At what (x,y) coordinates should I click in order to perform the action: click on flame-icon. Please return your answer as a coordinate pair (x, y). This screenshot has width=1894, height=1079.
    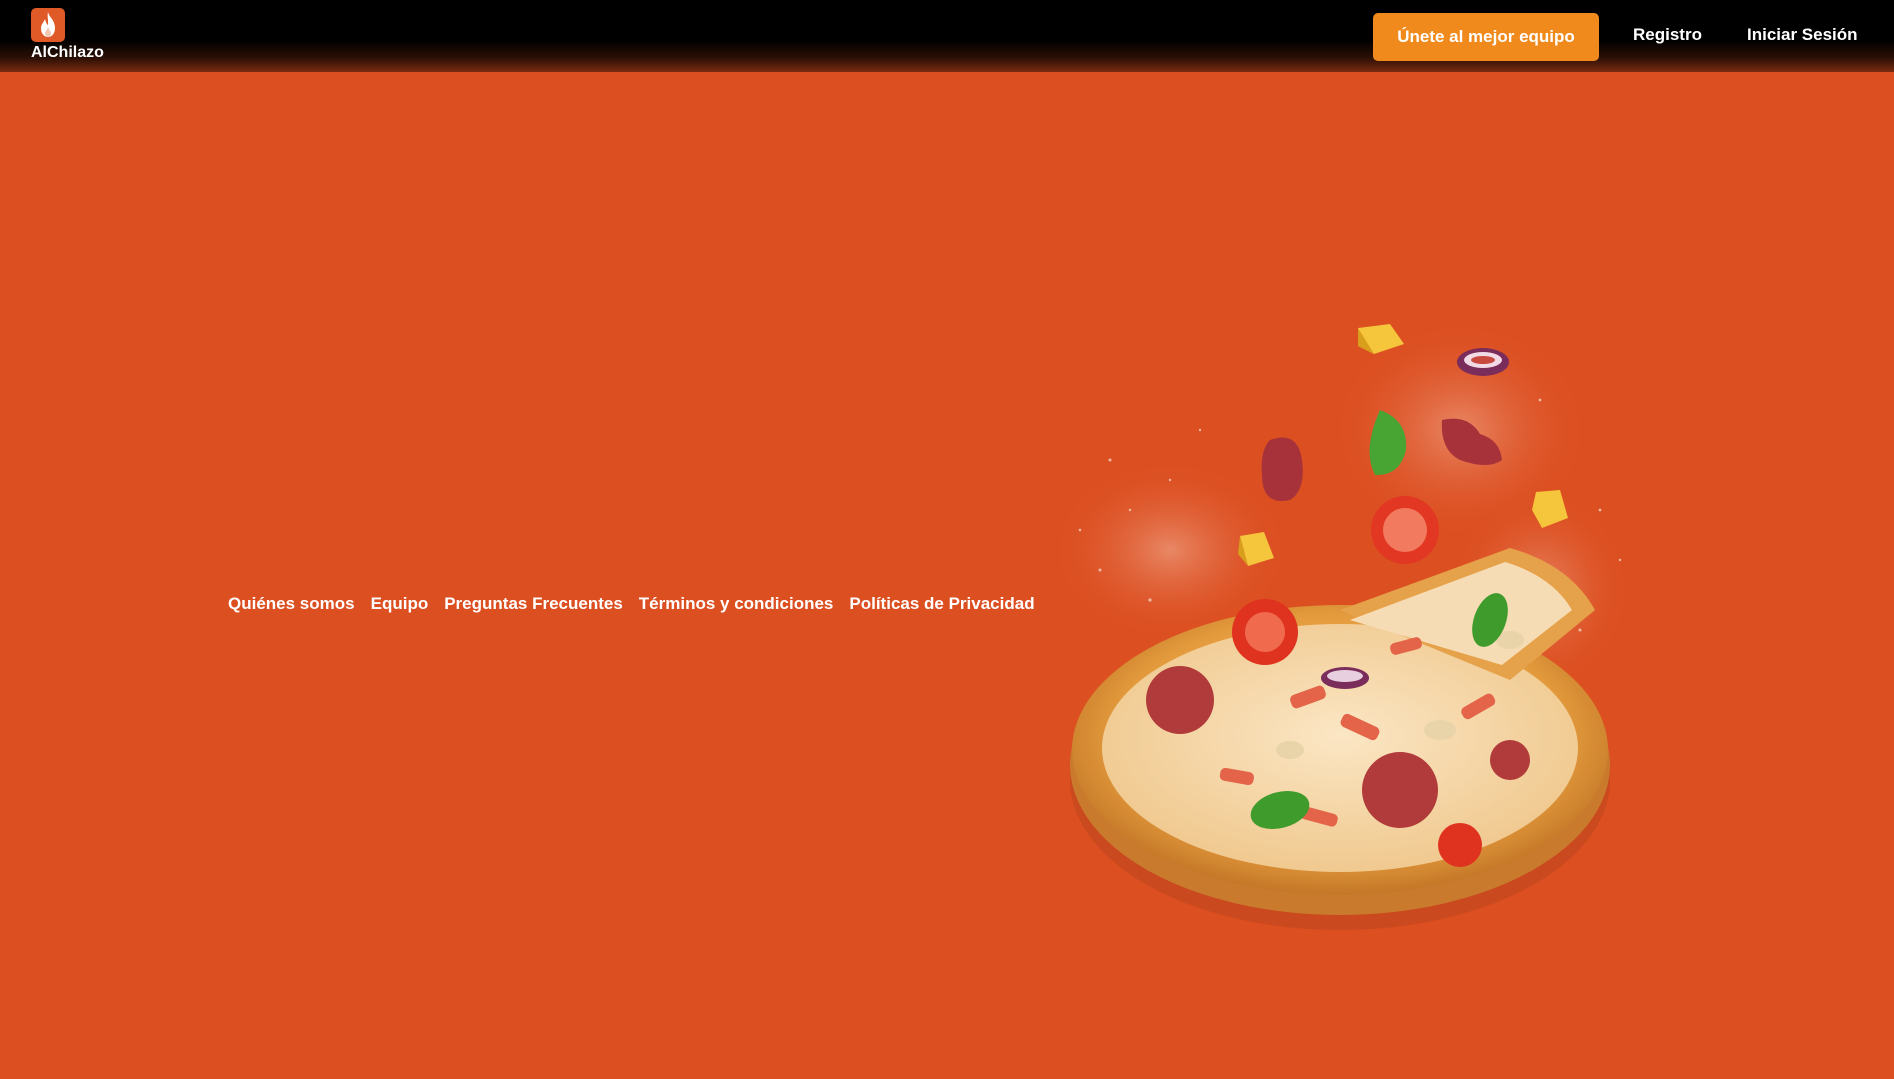
    Looking at the image, I should click on (48, 25).